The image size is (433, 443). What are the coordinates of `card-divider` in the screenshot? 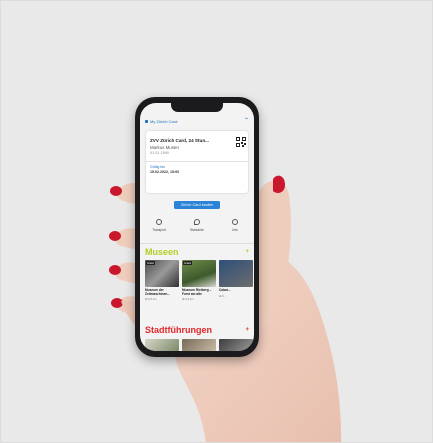 It's located at (197, 161).